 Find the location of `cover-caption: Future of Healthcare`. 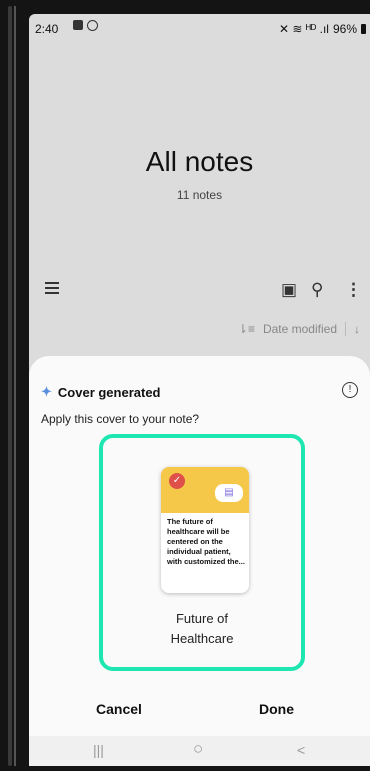

cover-caption: Future of Healthcare is located at coordinates (202, 629).